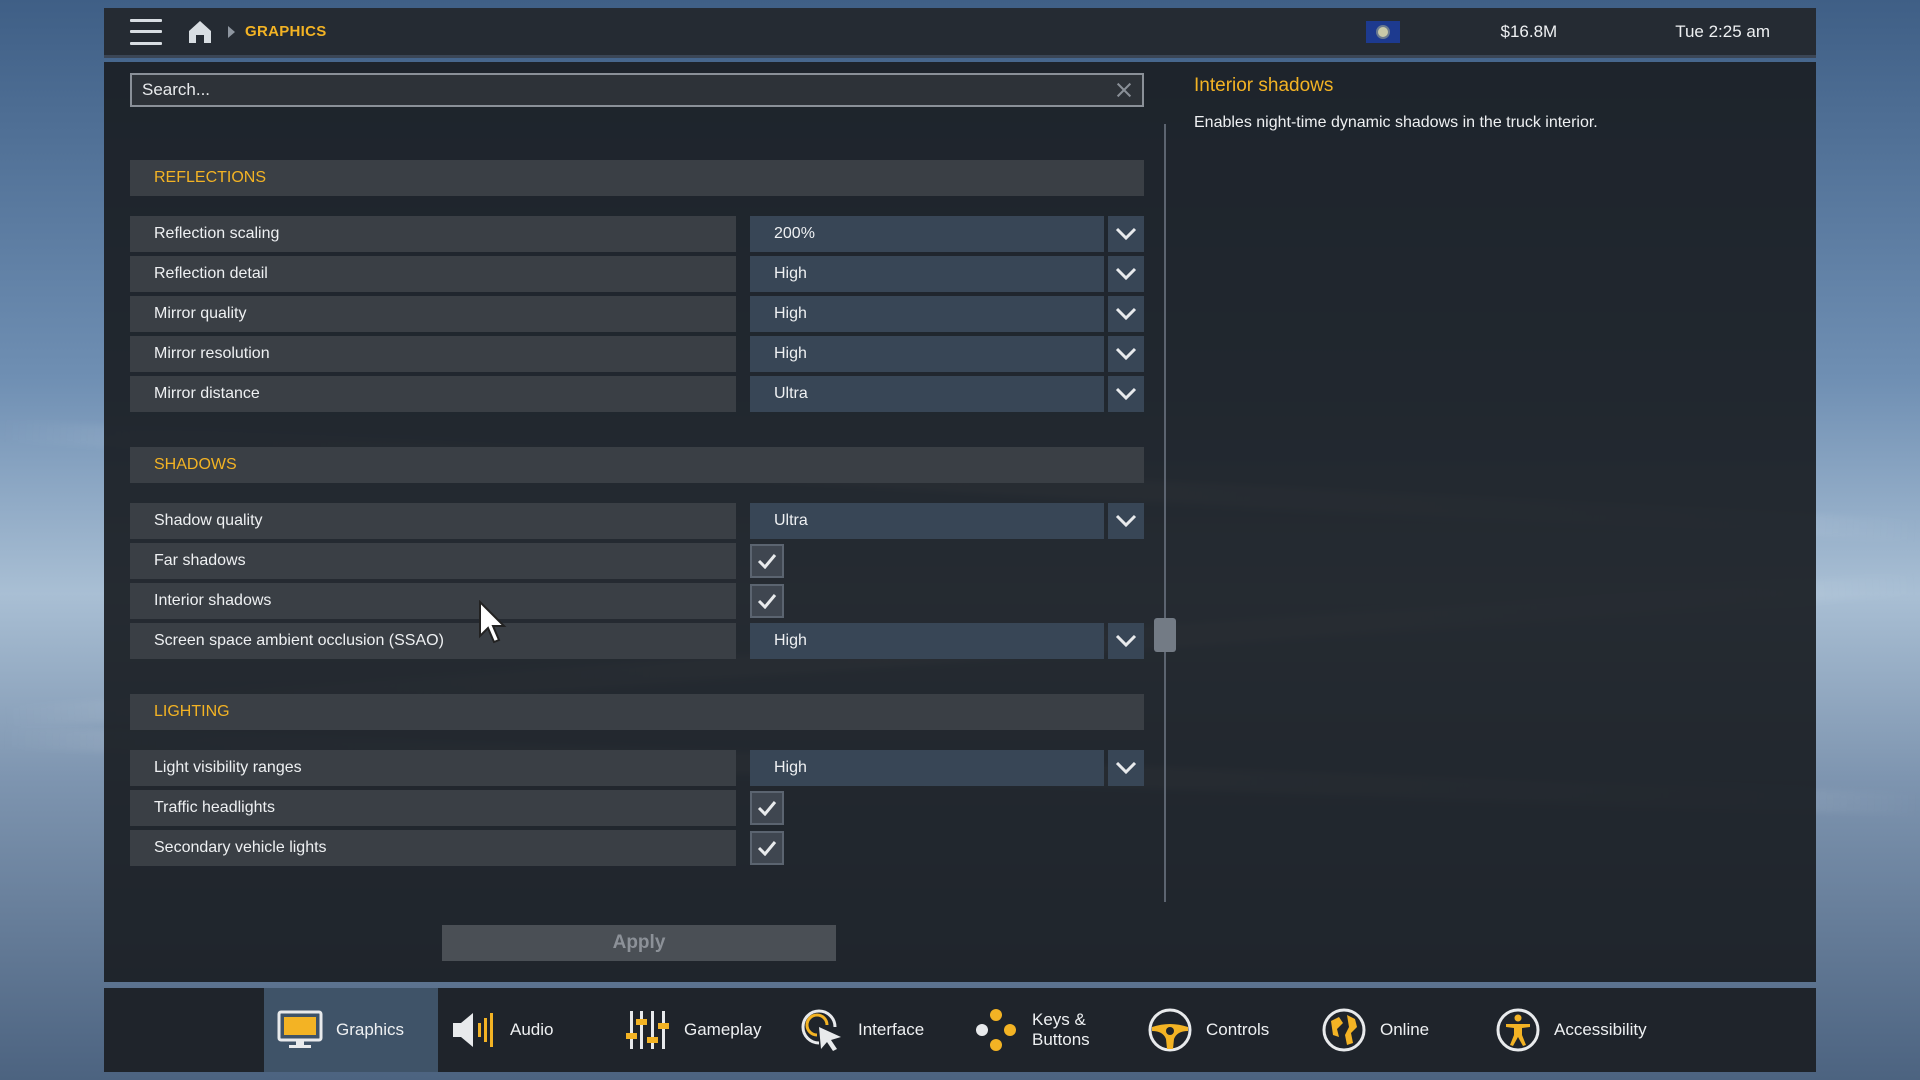 The width and height of the screenshot is (1920, 1080). Describe the element at coordinates (1264, 85) in the screenshot. I see `info-title: Interior shadows` at that location.